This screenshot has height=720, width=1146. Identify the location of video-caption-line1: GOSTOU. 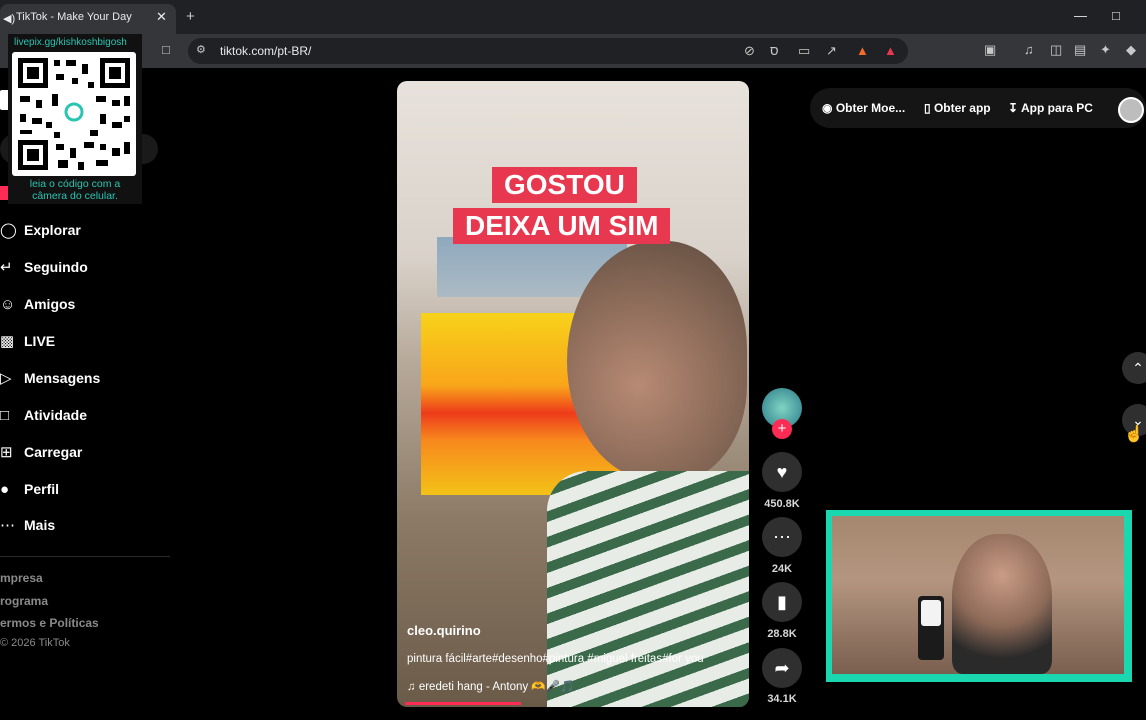
(564, 185).